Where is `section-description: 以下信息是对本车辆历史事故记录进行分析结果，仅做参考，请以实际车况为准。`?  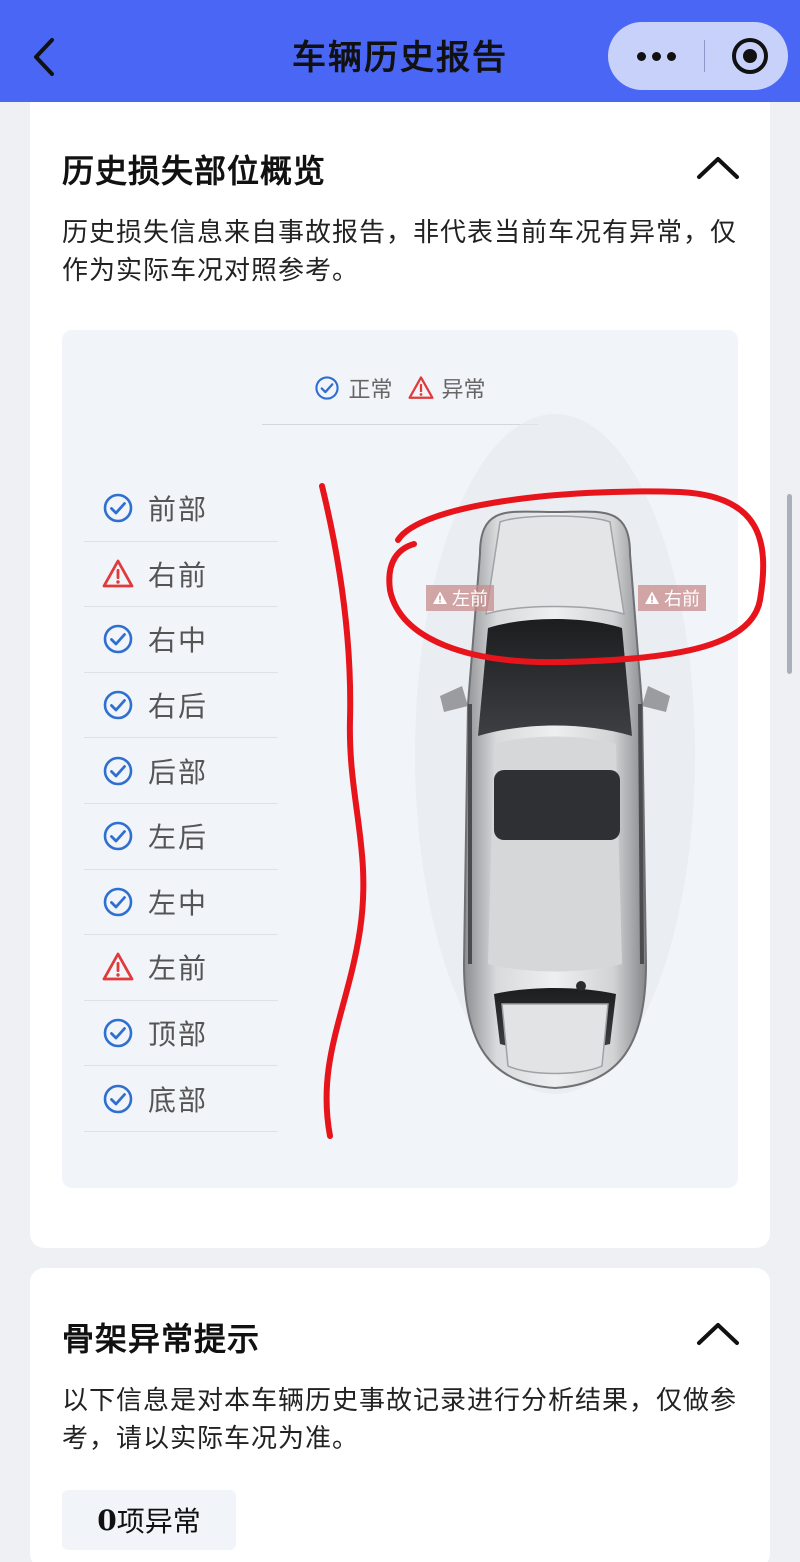
section-description: 以下信息是对本车辆历史事故记录进行分析结果，仅做参考，请以实际车况为准。 is located at coordinates (400, 1420).